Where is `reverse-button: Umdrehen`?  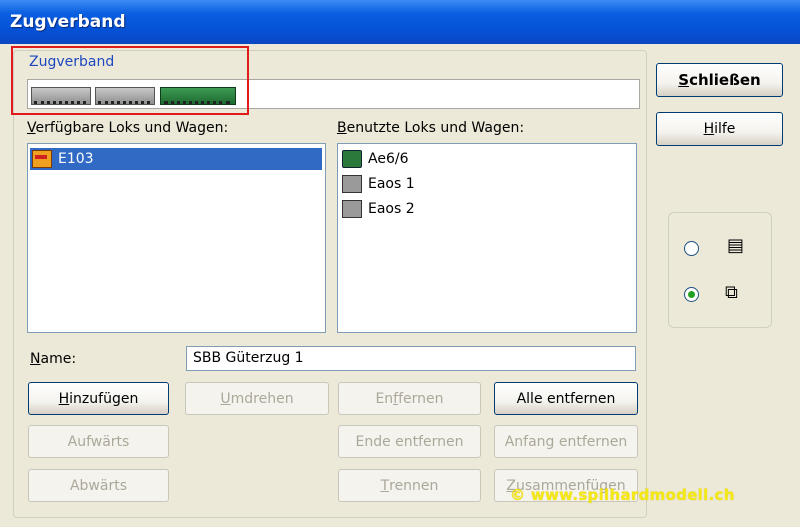 reverse-button: Umdrehen is located at coordinates (257, 398).